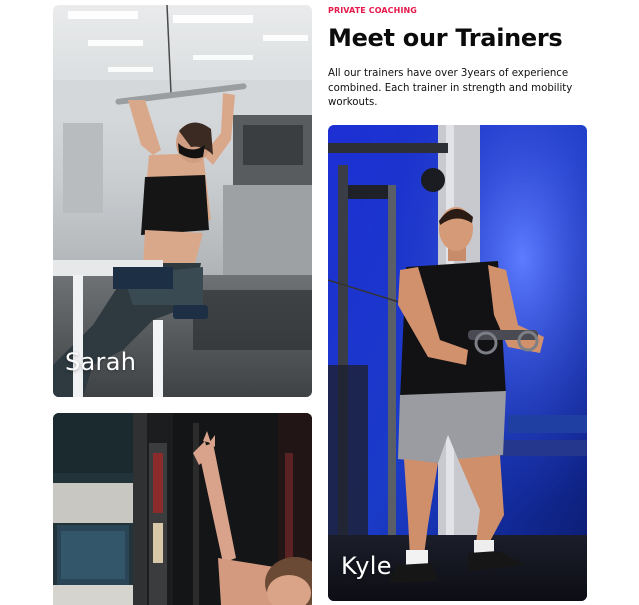 Image resolution: width=639 pixels, height=605 pixels. I want to click on trainer-name: Kyle, so click(366, 566).